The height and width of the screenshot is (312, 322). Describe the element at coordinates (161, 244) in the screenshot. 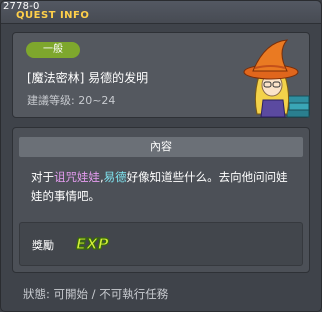

I see `reward-box: 獎勵 EXP` at that location.